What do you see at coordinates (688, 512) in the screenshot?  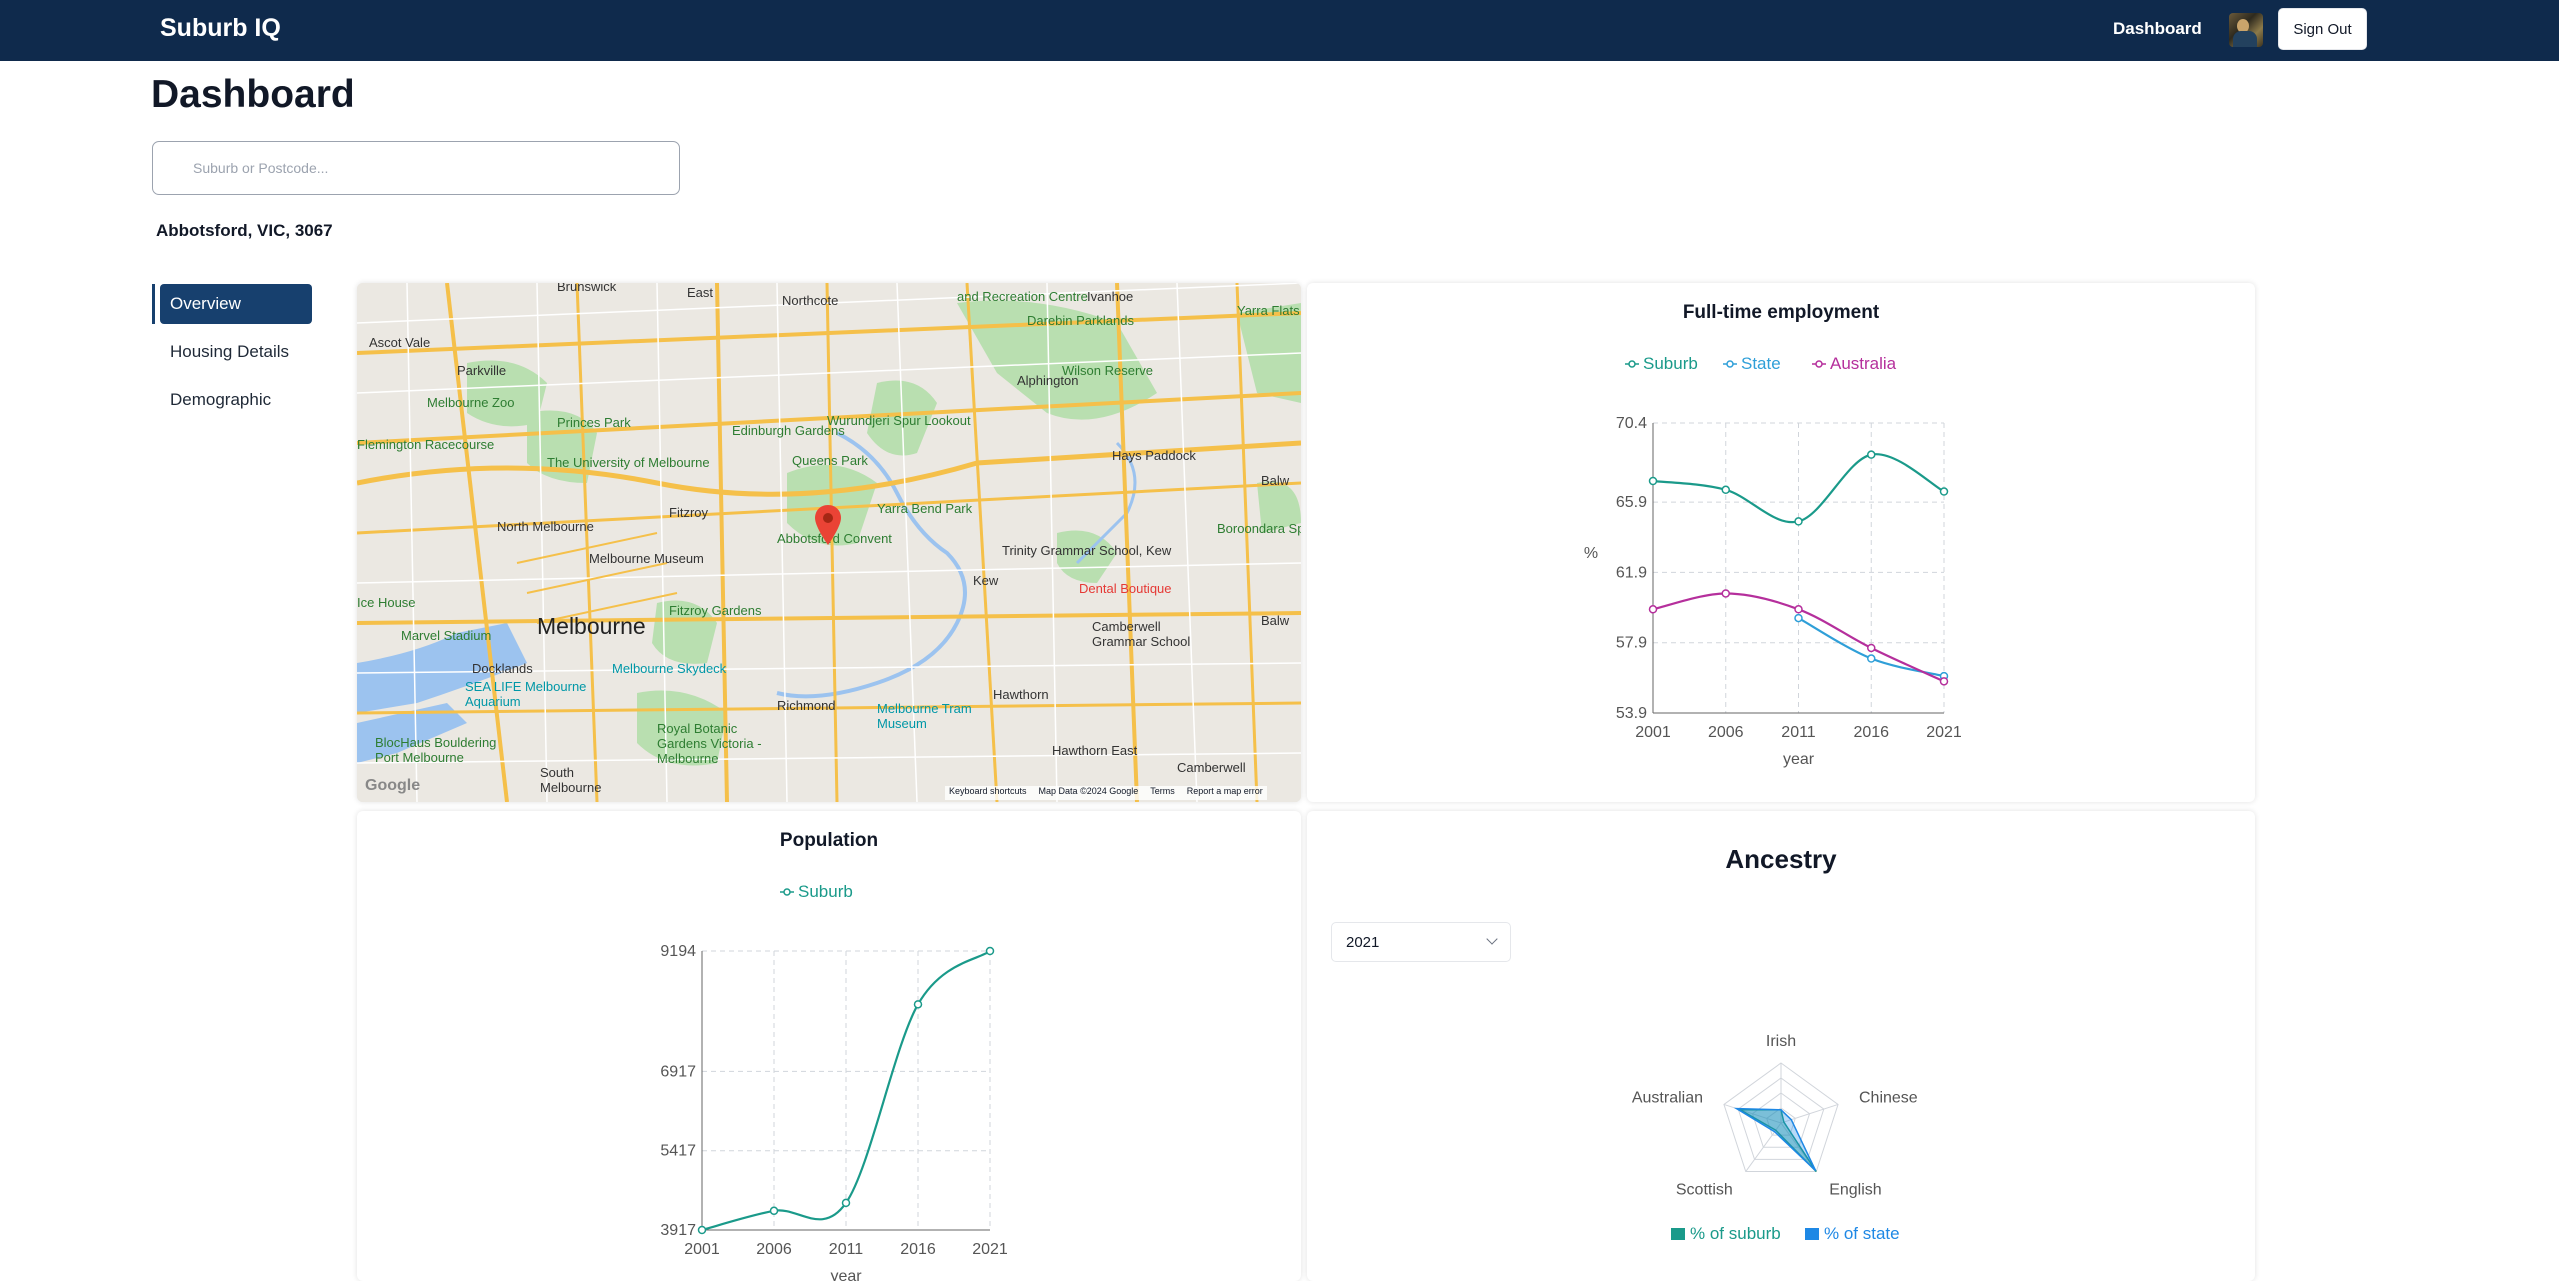 I see `map-label: Fitzroy` at bounding box center [688, 512].